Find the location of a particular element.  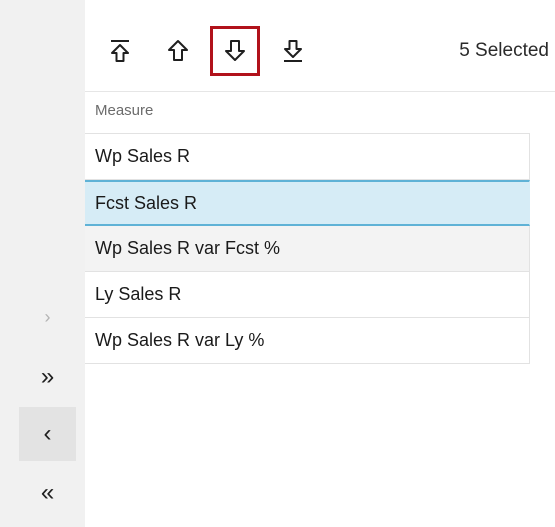

chevron-right-icon: › is located at coordinates (47, 316).